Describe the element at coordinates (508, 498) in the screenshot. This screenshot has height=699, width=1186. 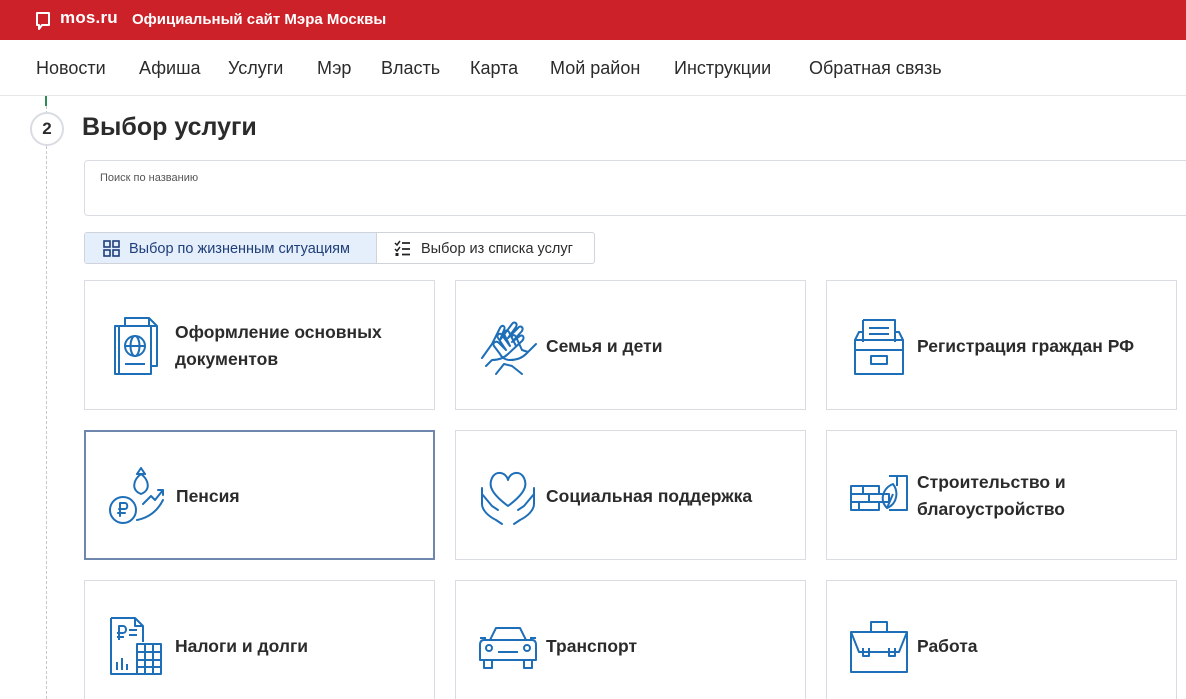
I see `heart-hands-icon` at that location.